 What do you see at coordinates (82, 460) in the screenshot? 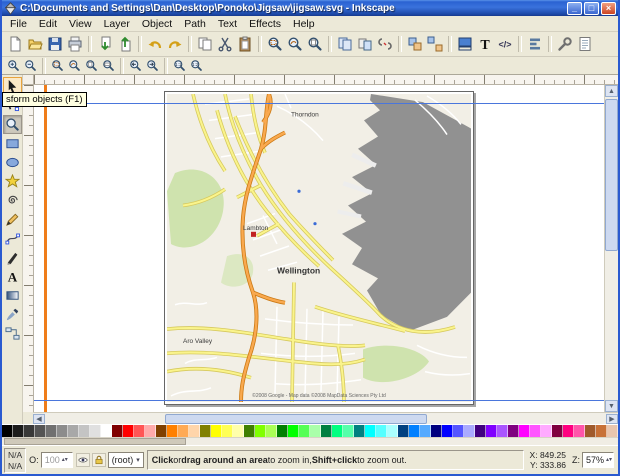
I see `layer-visibility-icon` at bounding box center [82, 460].